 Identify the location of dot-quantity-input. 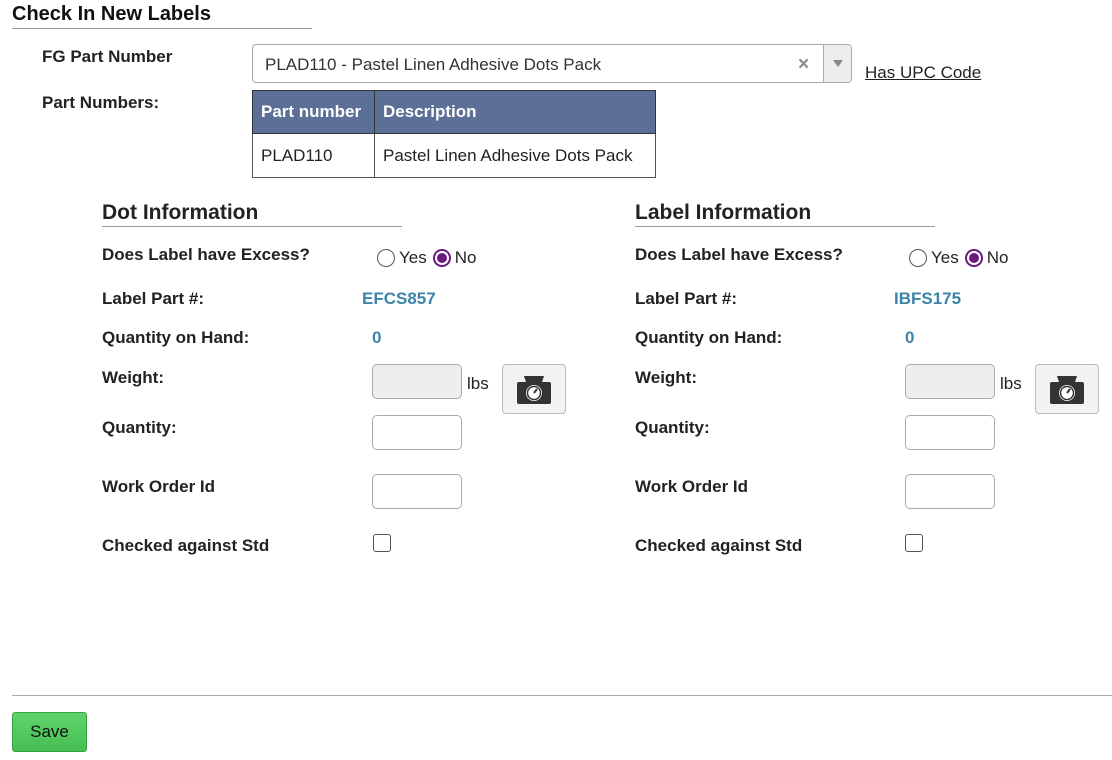
(417, 432).